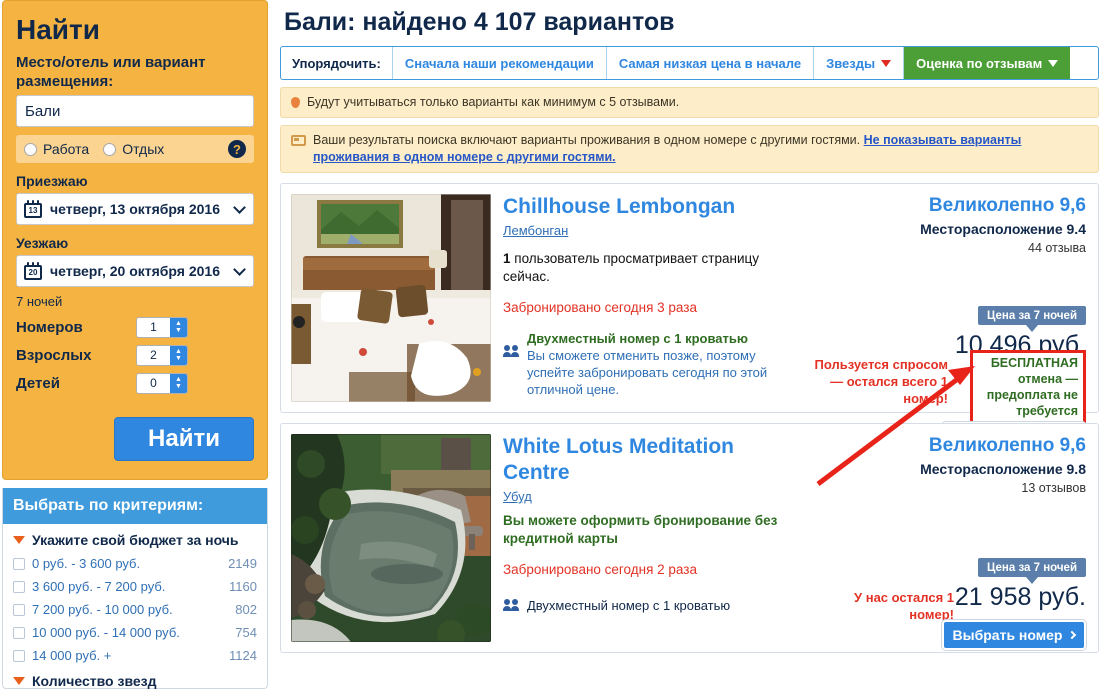 The image size is (1099, 689). What do you see at coordinates (86, 563) in the screenshot?
I see `filter-label: 0 руб. - 3 600 руб.` at bounding box center [86, 563].